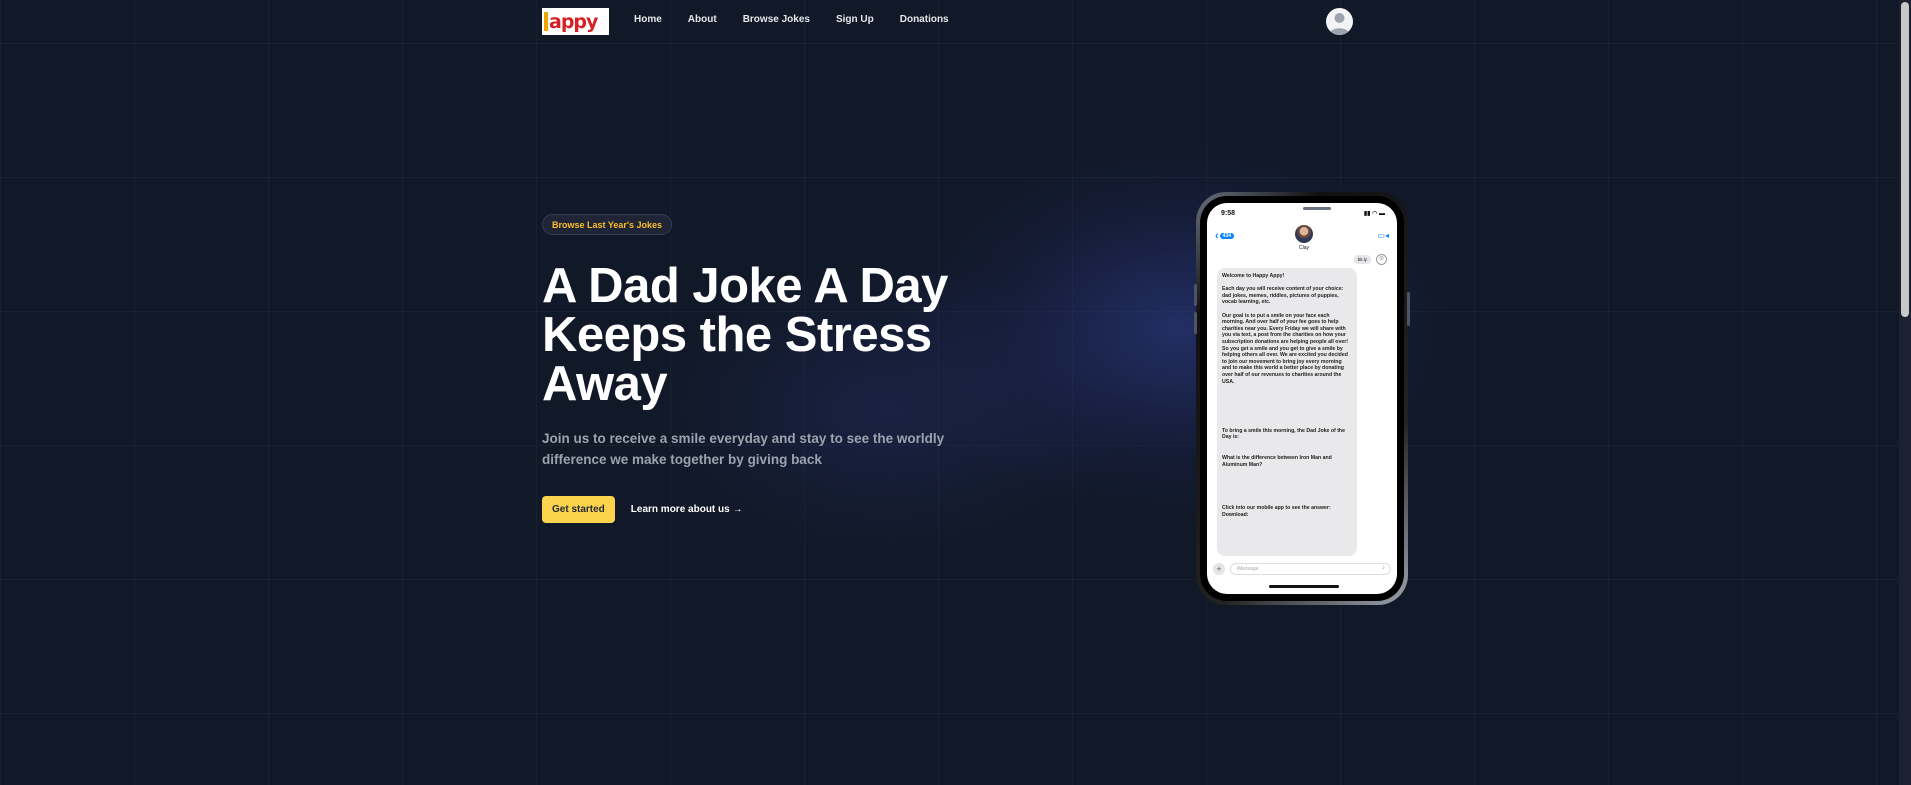 This screenshot has height=785, width=1911. What do you see at coordinates (687, 509) in the screenshot?
I see `learn-more-link: Learn more about us →` at bounding box center [687, 509].